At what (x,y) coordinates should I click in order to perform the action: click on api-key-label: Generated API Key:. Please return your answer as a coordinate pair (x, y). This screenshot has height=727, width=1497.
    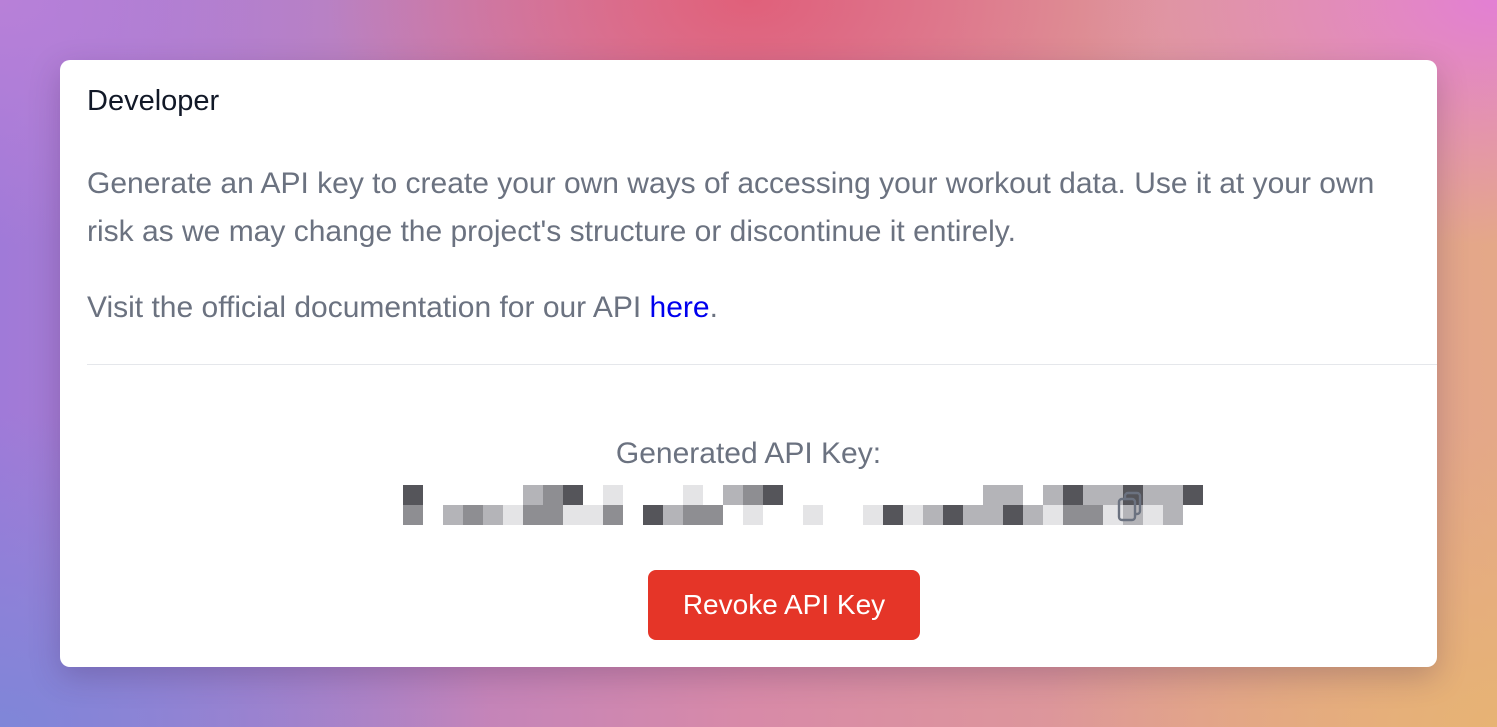
    Looking at the image, I should click on (748, 453).